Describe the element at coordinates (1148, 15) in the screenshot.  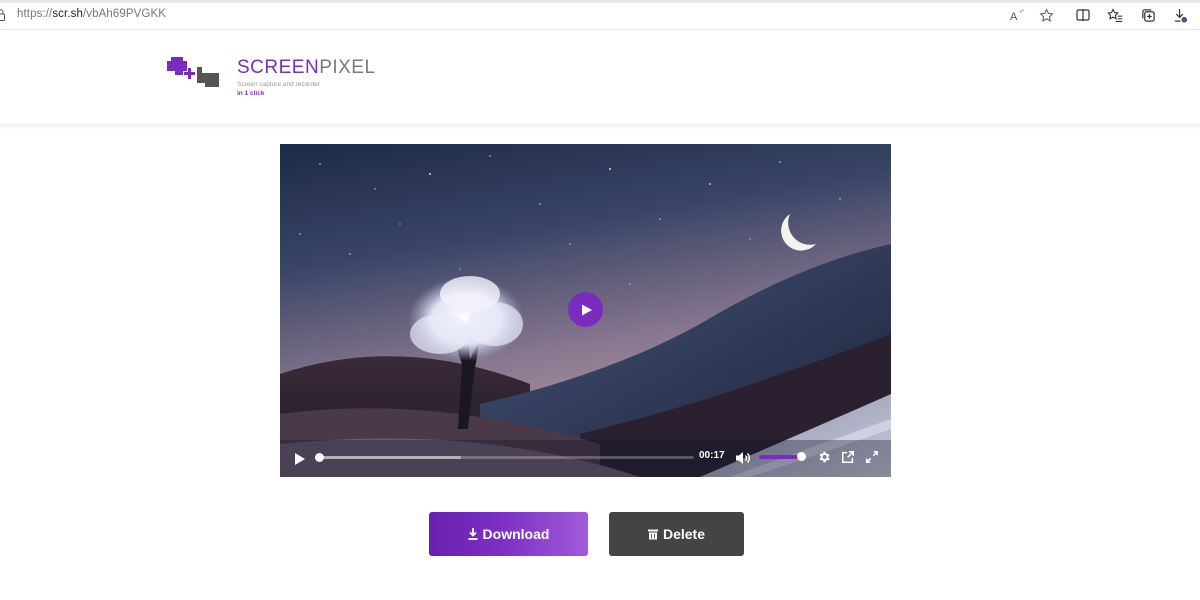
I see `collections-icon` at that location.